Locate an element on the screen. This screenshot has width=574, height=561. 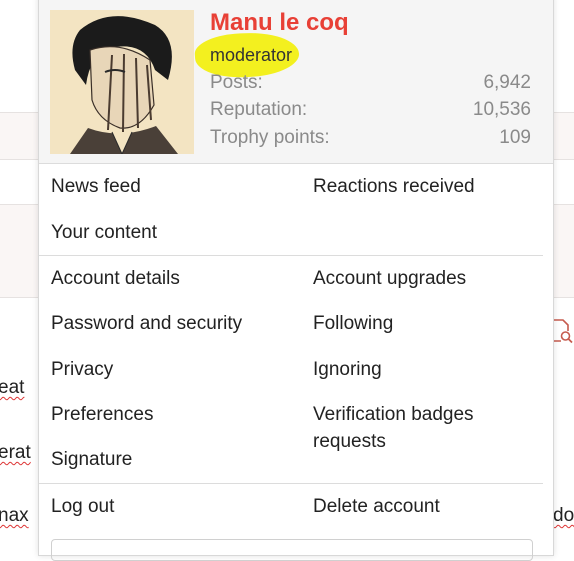
menu-item-signature: Signature is located at coordinates (91, 459).